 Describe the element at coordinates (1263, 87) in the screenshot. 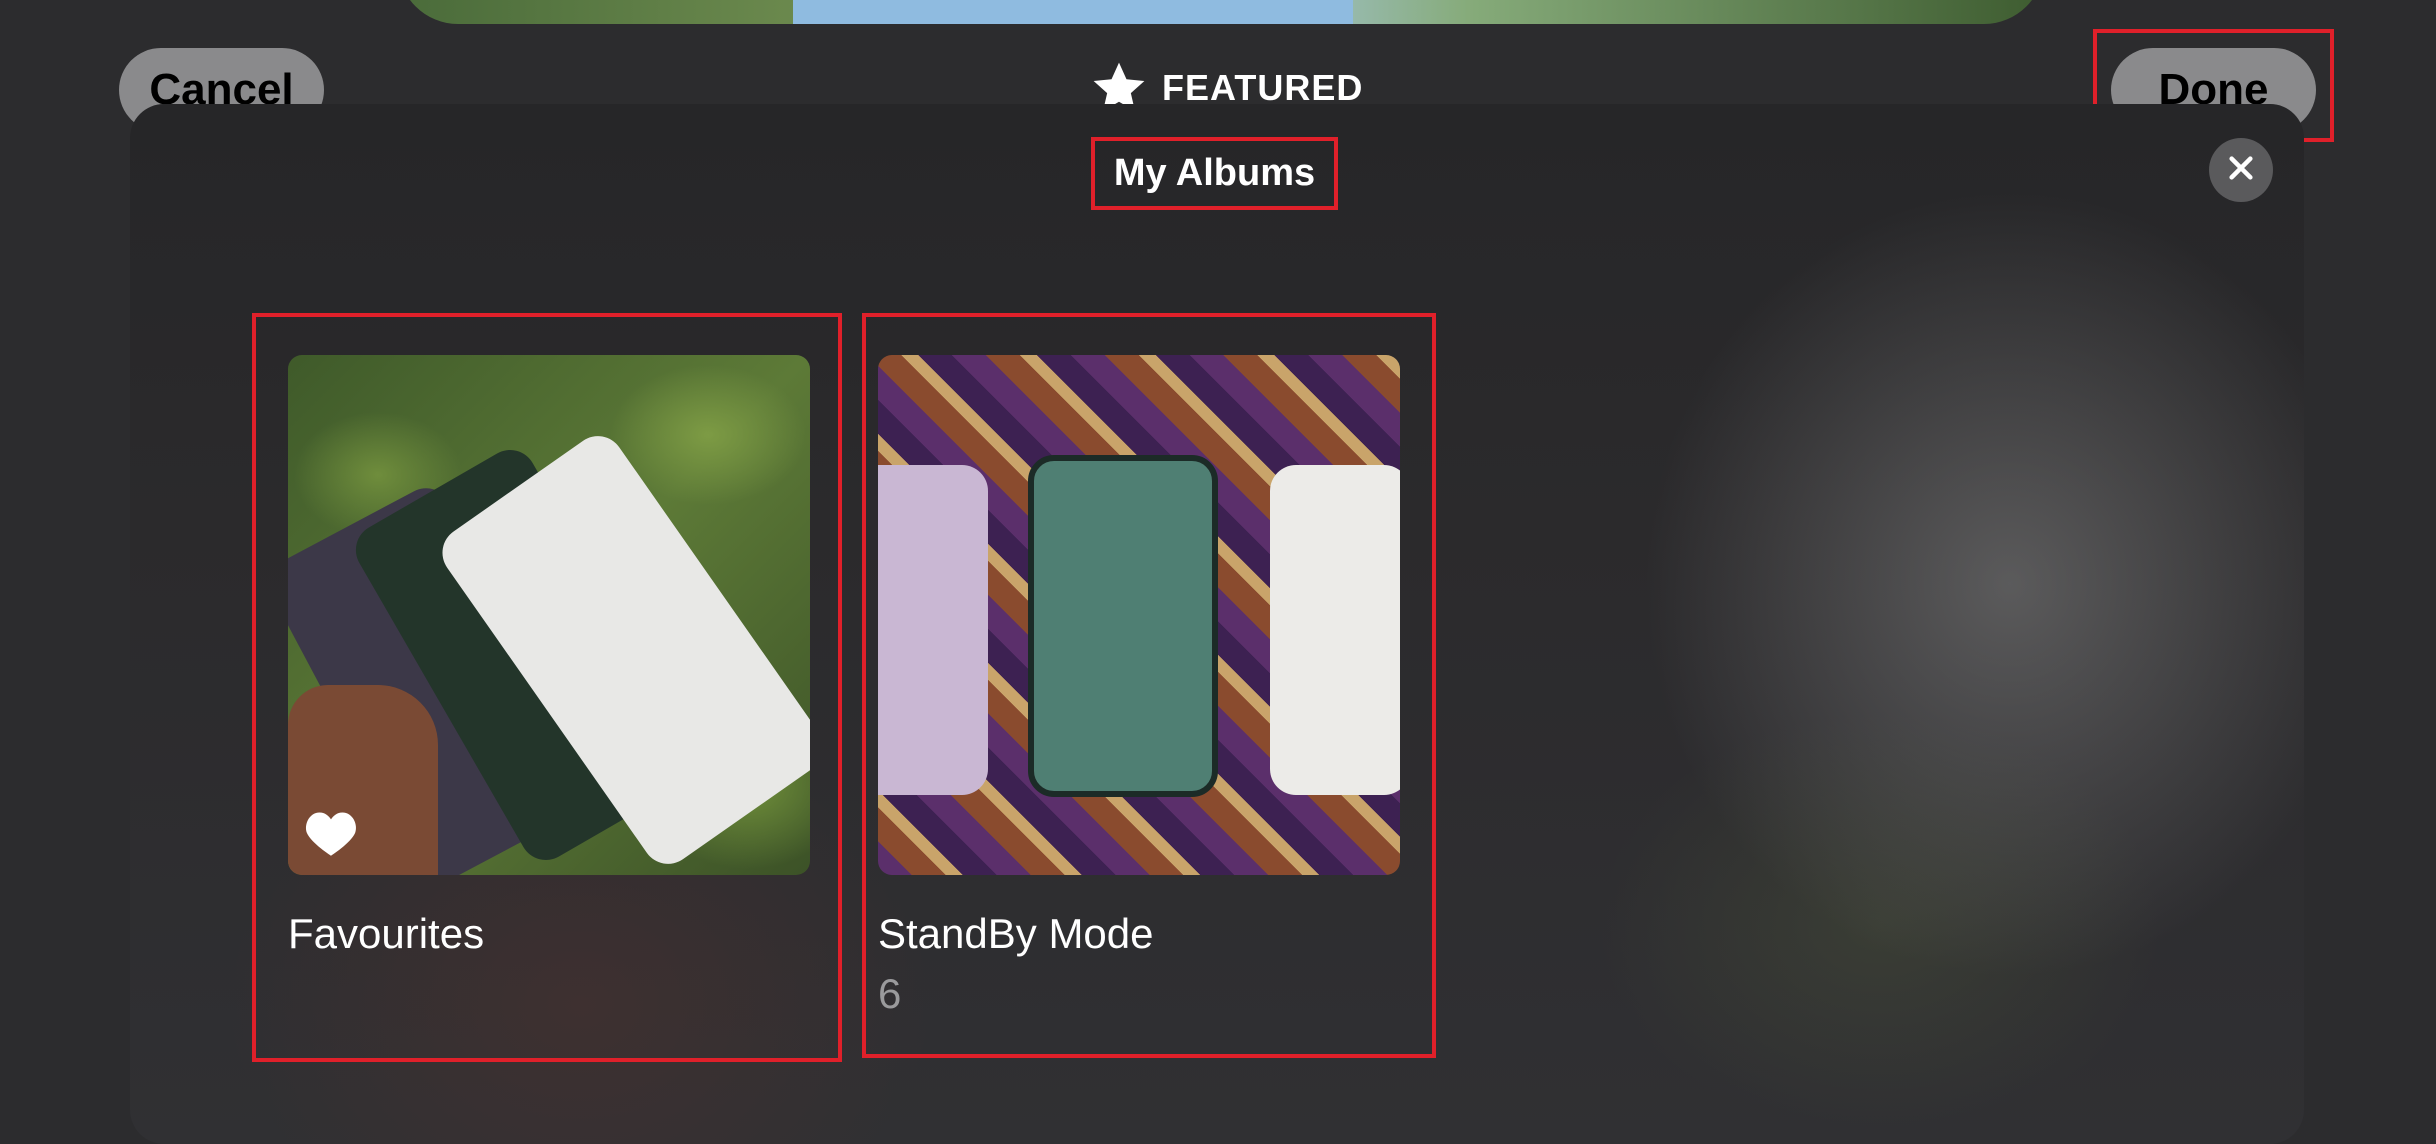

I see `featured-text: FEATURED` at that location.